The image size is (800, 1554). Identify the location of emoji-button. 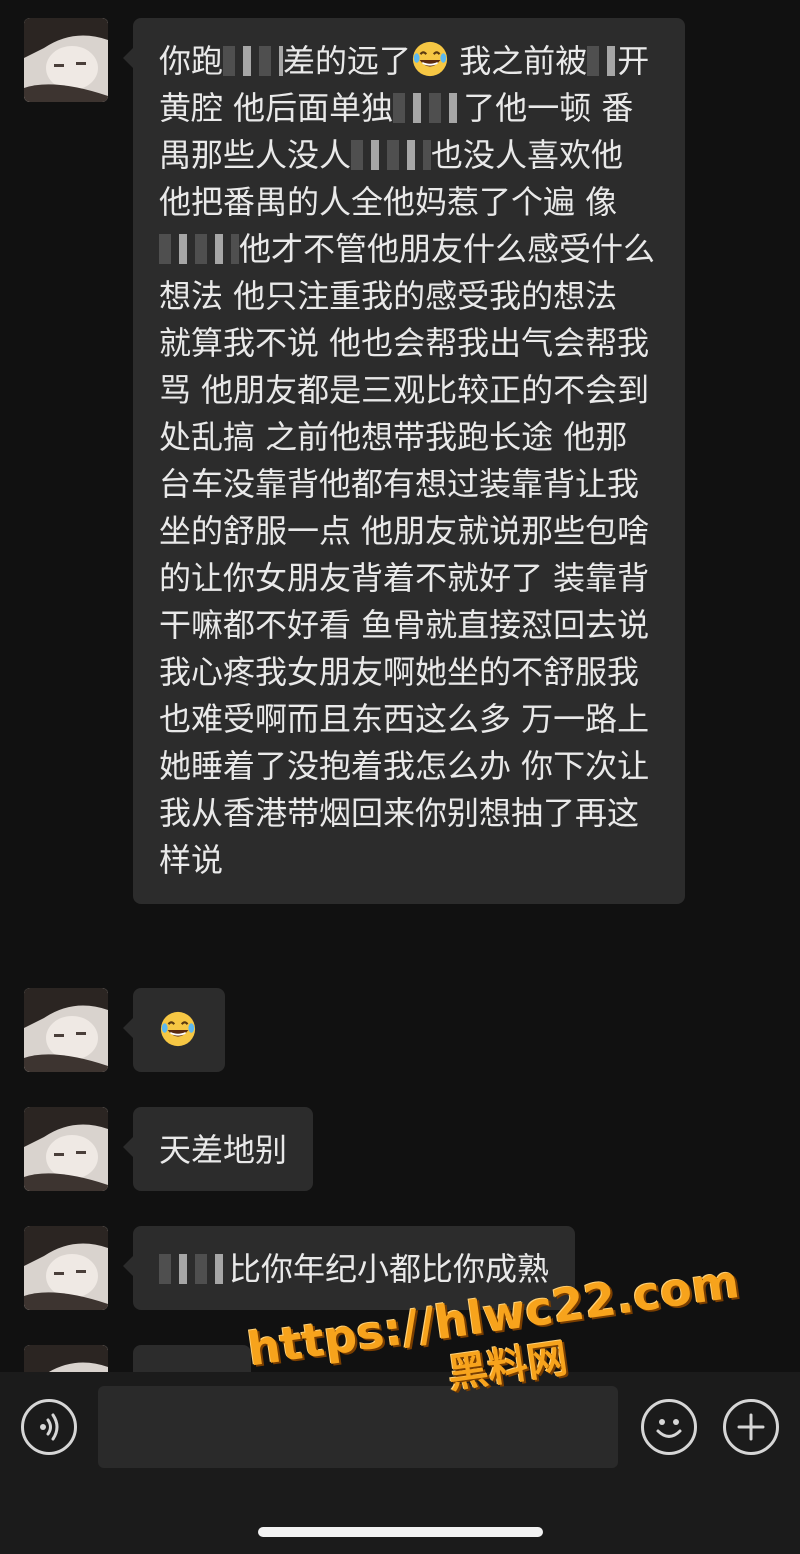
(669, 1427).